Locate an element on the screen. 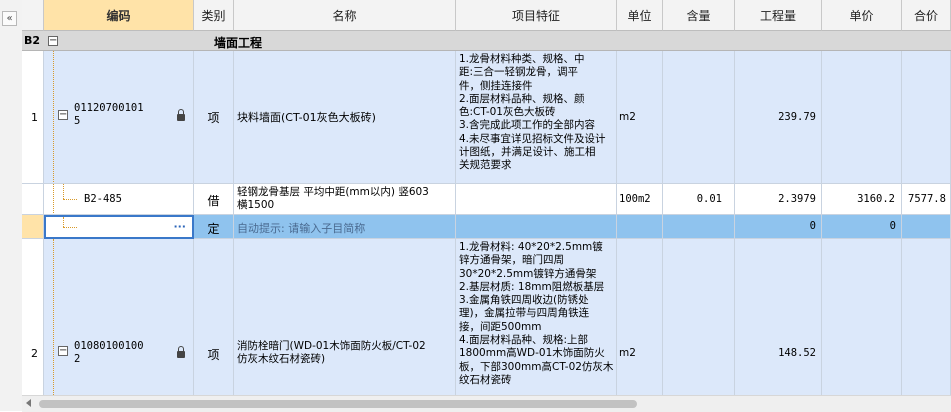 This screenshot has height=412, width=951. quantity-cell: 2.3979 is located at coordinates (778, 199).